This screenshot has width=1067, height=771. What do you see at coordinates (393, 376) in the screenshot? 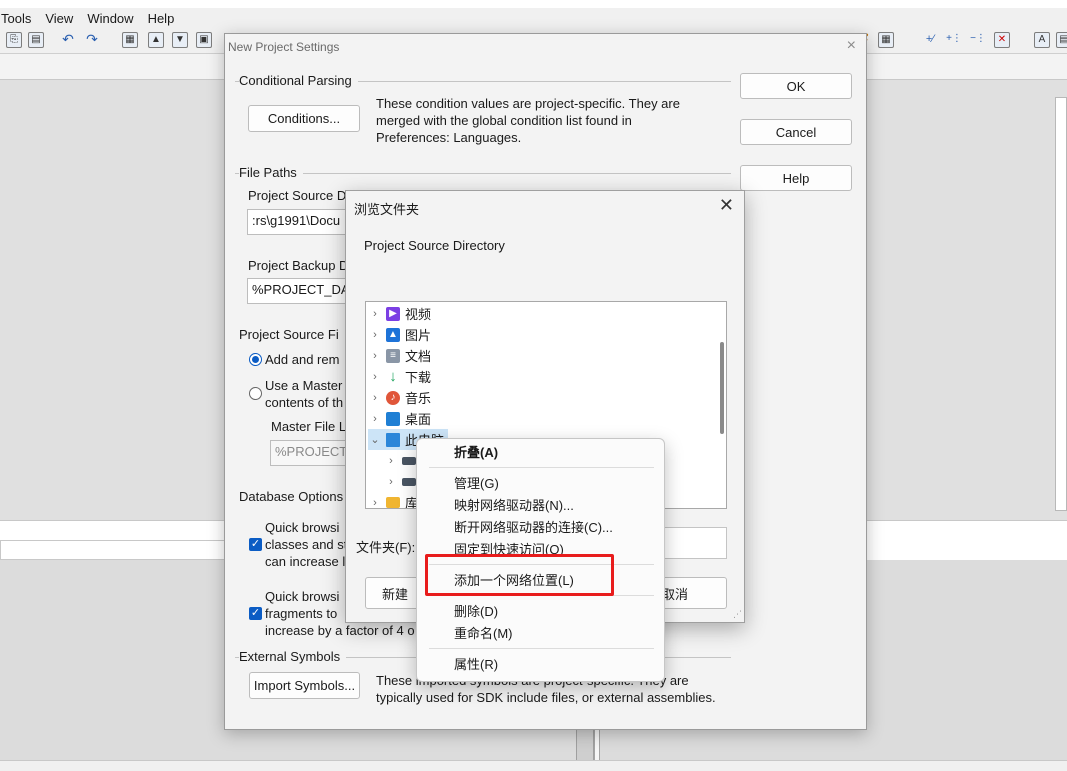
I see `download-icon: ↓` at bounding box center [393, 376].